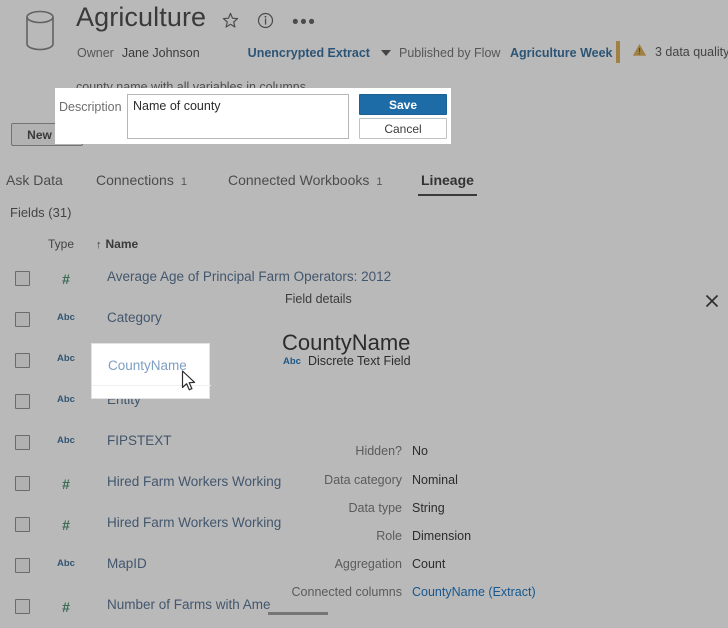 The width and height of the screenshot is (728, 628). What do you see at coordinates (501, 487) in the screenshot?
I see `metadata-row-data-category: Data category Nominal` at bounding box center [501, 487].